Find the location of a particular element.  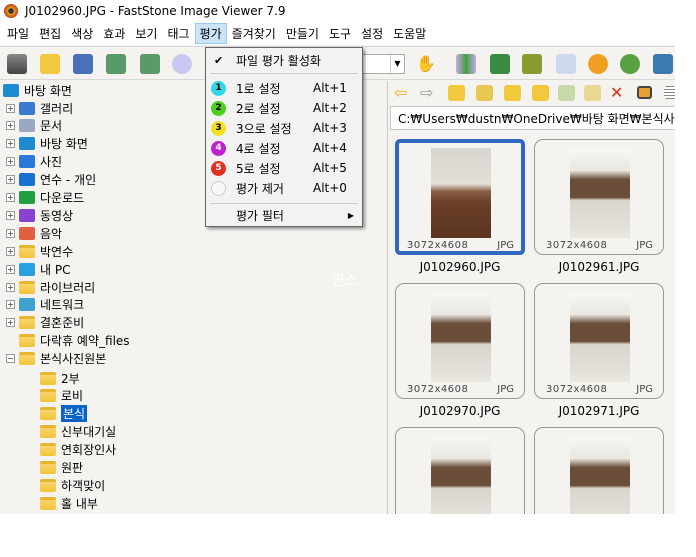

next-icon is located at coordinates (150, 64).